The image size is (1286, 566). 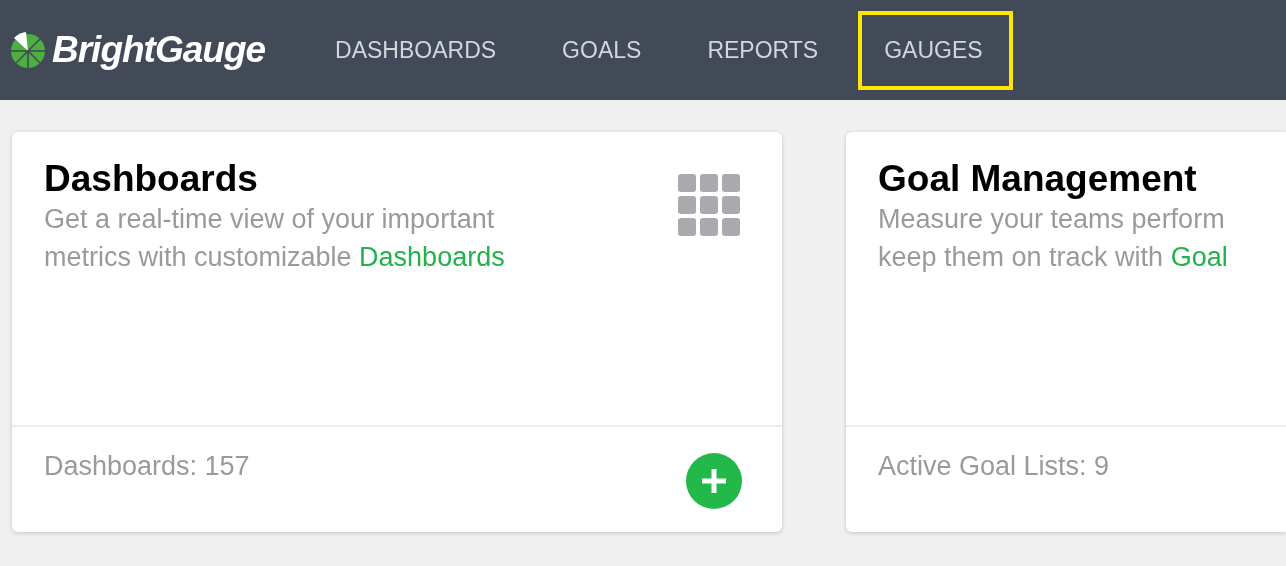 I want to click on card-description: Get a real-time view of your important metrics with customizable Dashboards, so click(x=274, y=238).